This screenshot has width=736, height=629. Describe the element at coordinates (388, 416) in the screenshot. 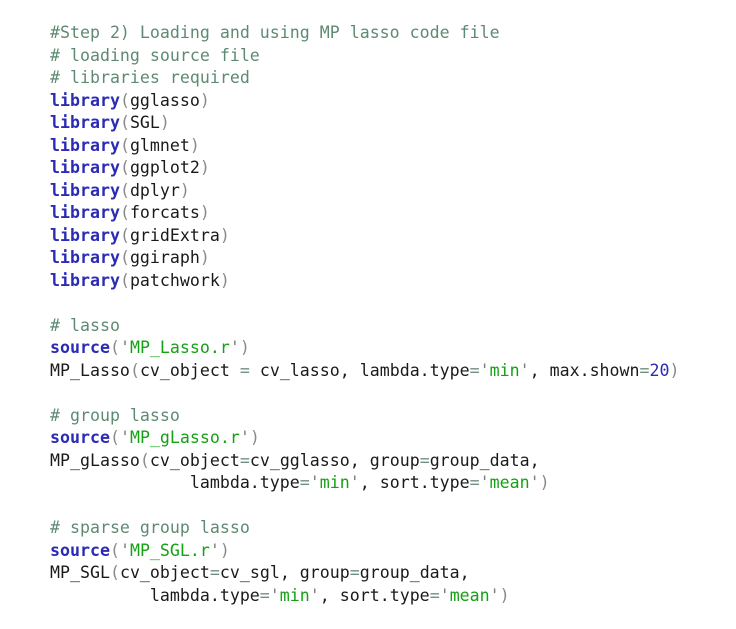

I see `code-line: # group lasso` at that location.